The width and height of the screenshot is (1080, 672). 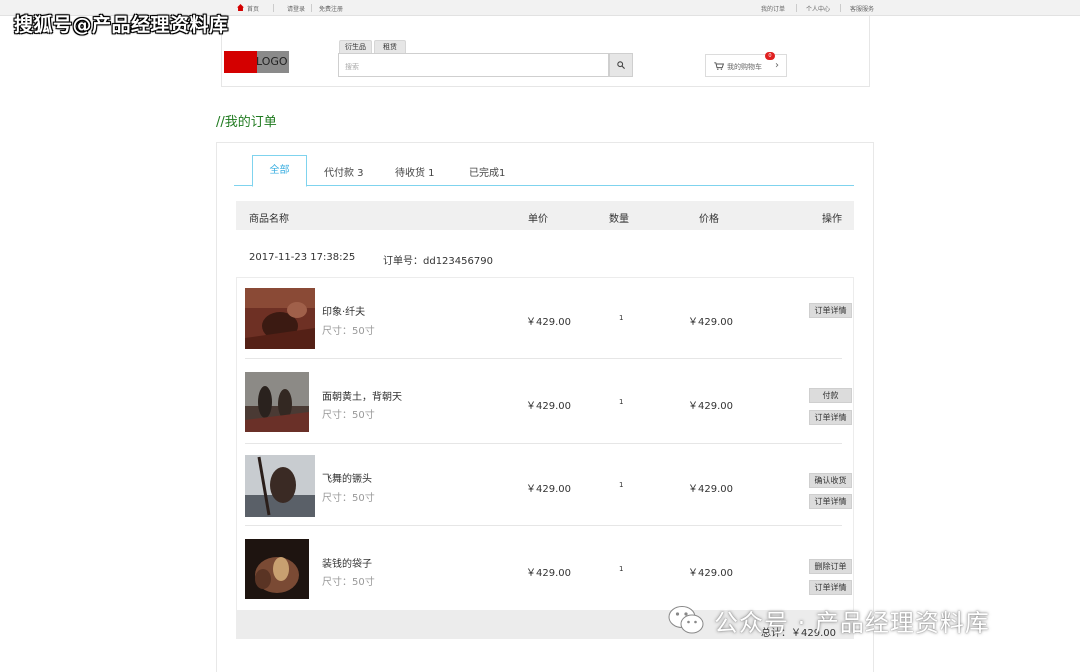 I want to click on table-header: 商品名称 单价 数量 价格 操作, so click(x=545, y=215).